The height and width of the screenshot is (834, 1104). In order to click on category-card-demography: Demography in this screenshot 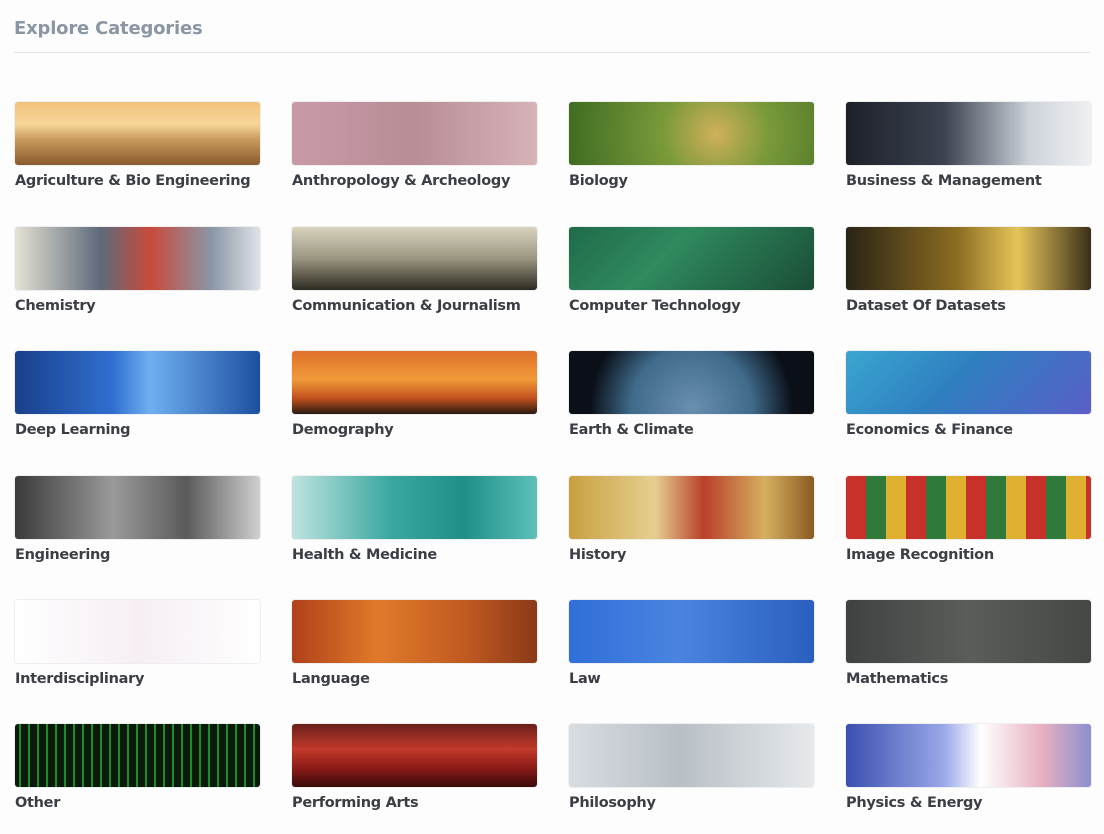, I will do `click(414, 406)`.